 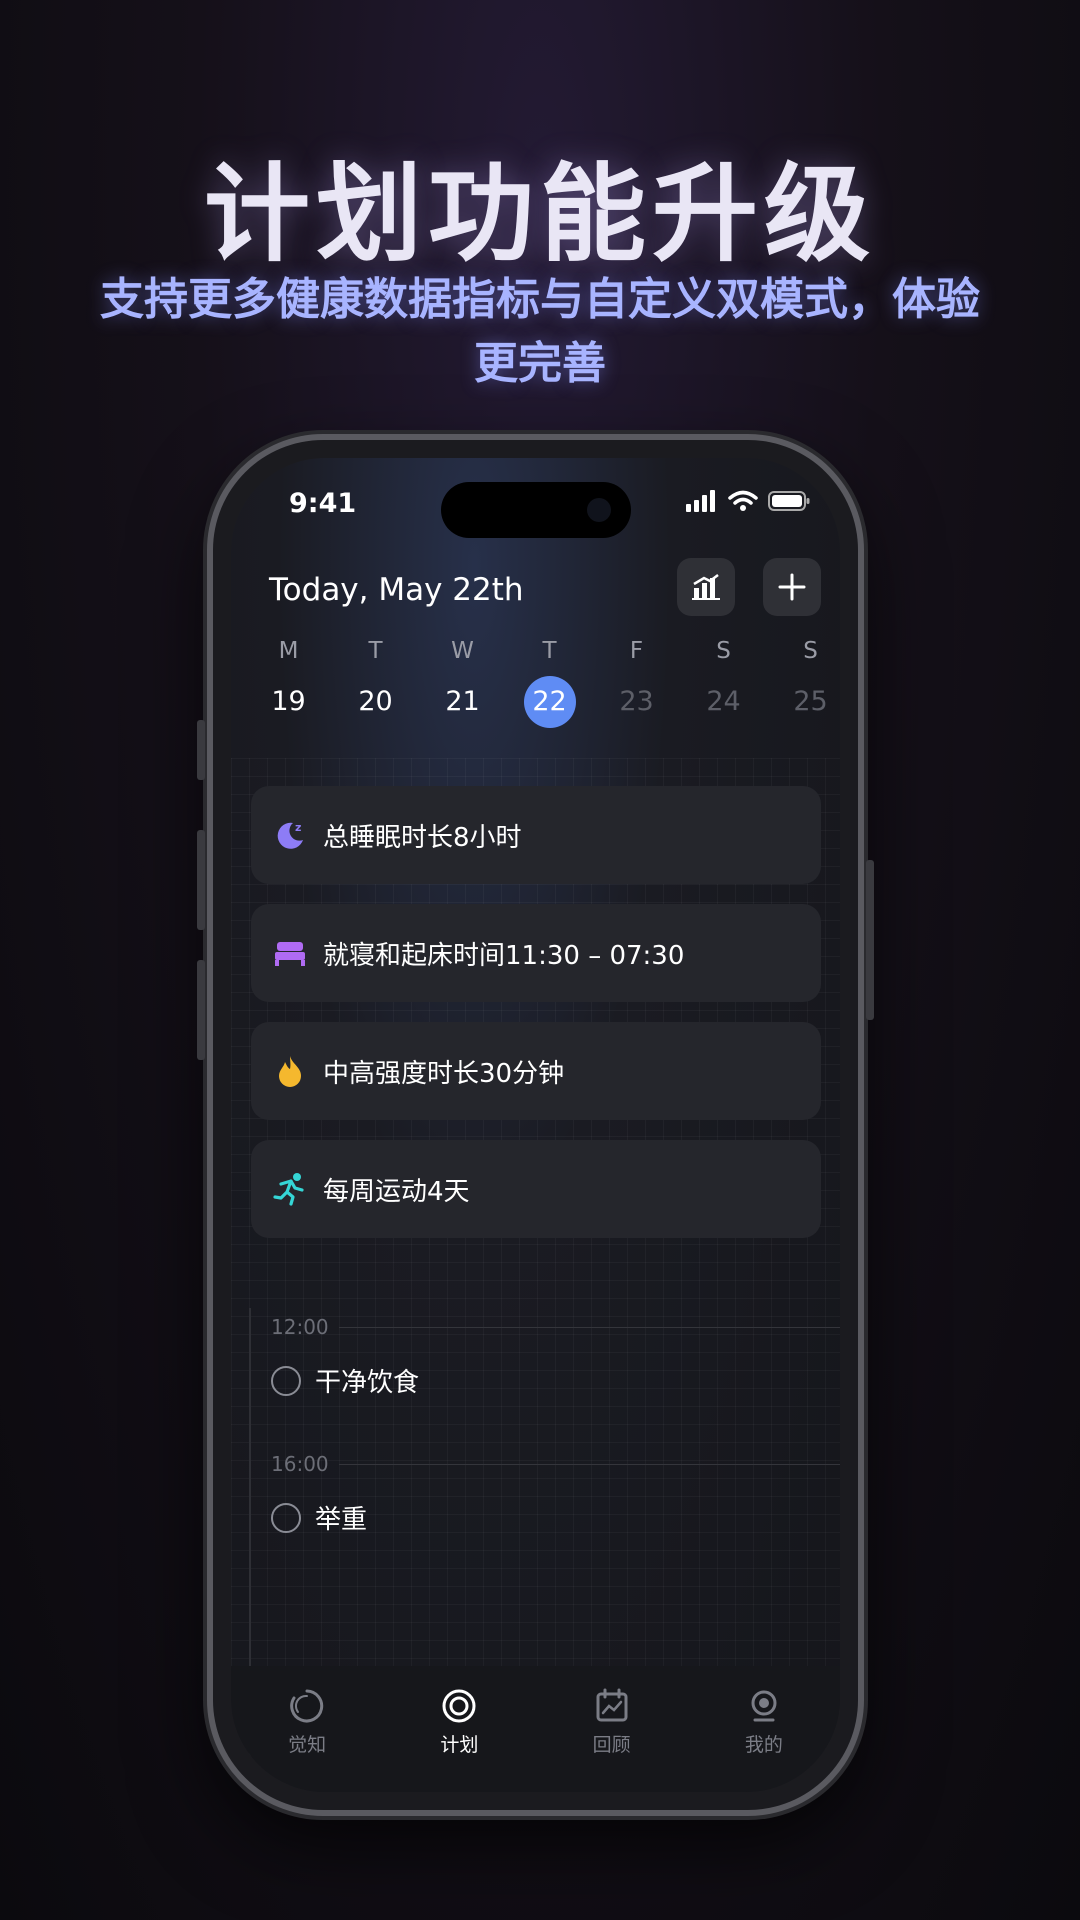 What do you see at coordinates (763, 1745) in the screenshot?
I see `tab-label: 我的` at bounding box center [763, 1745].